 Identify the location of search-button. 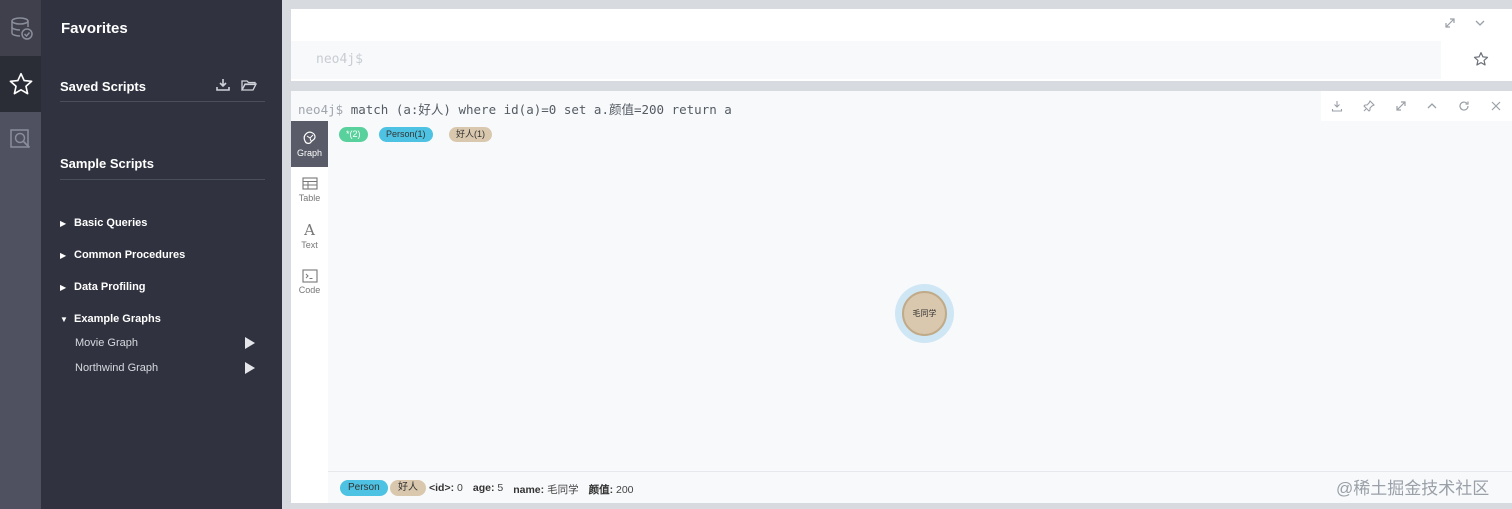
(20, 140).